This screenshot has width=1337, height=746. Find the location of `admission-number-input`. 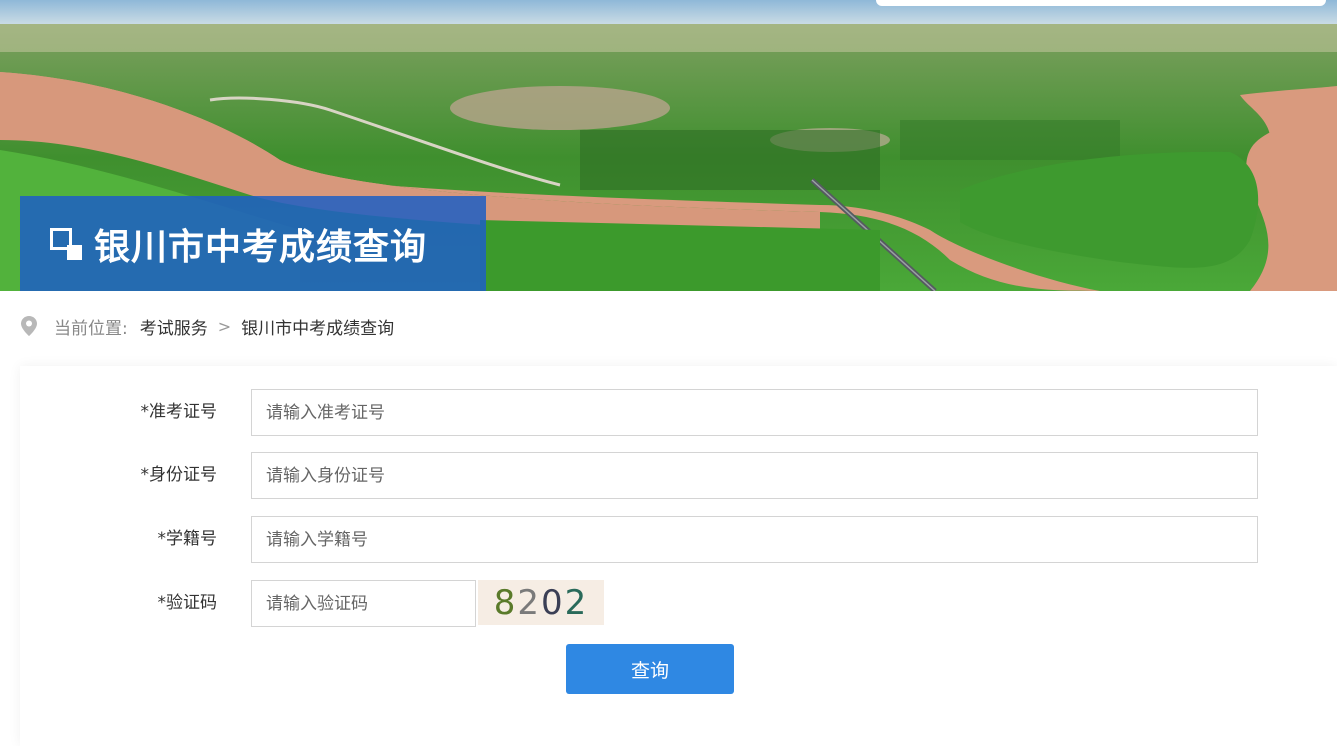

admission-number-input is located at coordinates (754, 412).